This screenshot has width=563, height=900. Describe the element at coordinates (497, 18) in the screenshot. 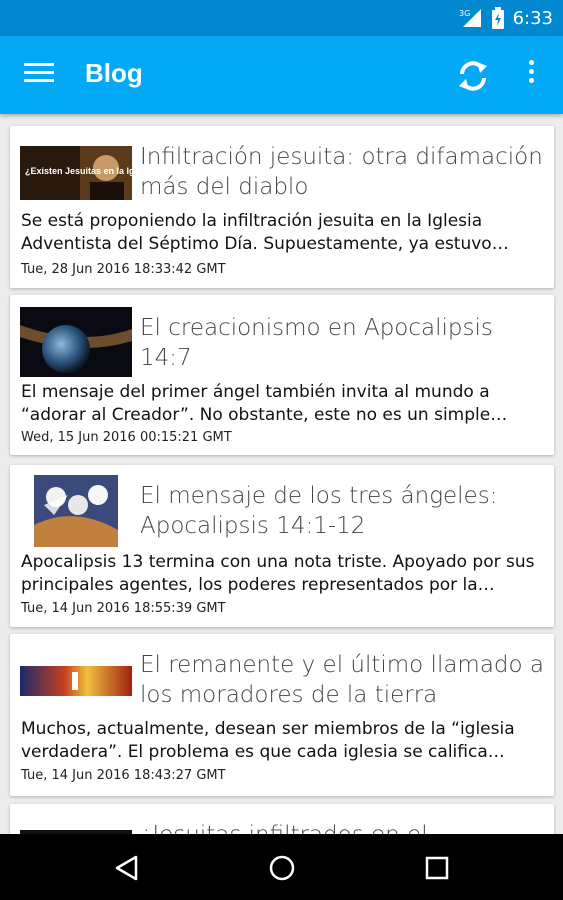

I see `battery-icon` at that location.